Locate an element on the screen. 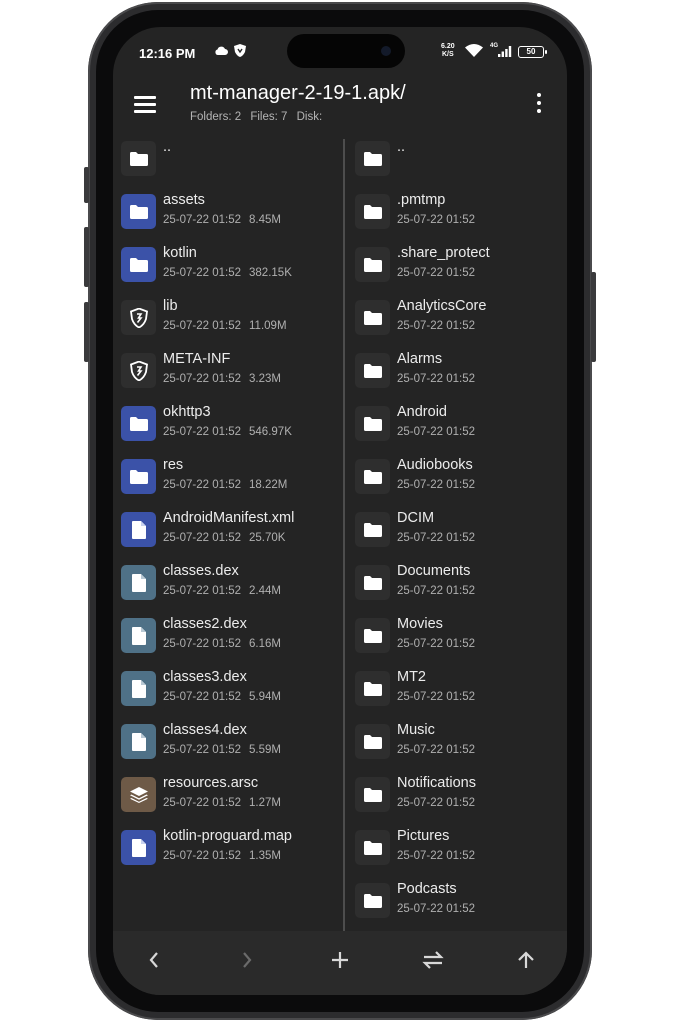 This screenshot has height=1024, width=683. item-name: META-INF is located at coordinates (197, 359).